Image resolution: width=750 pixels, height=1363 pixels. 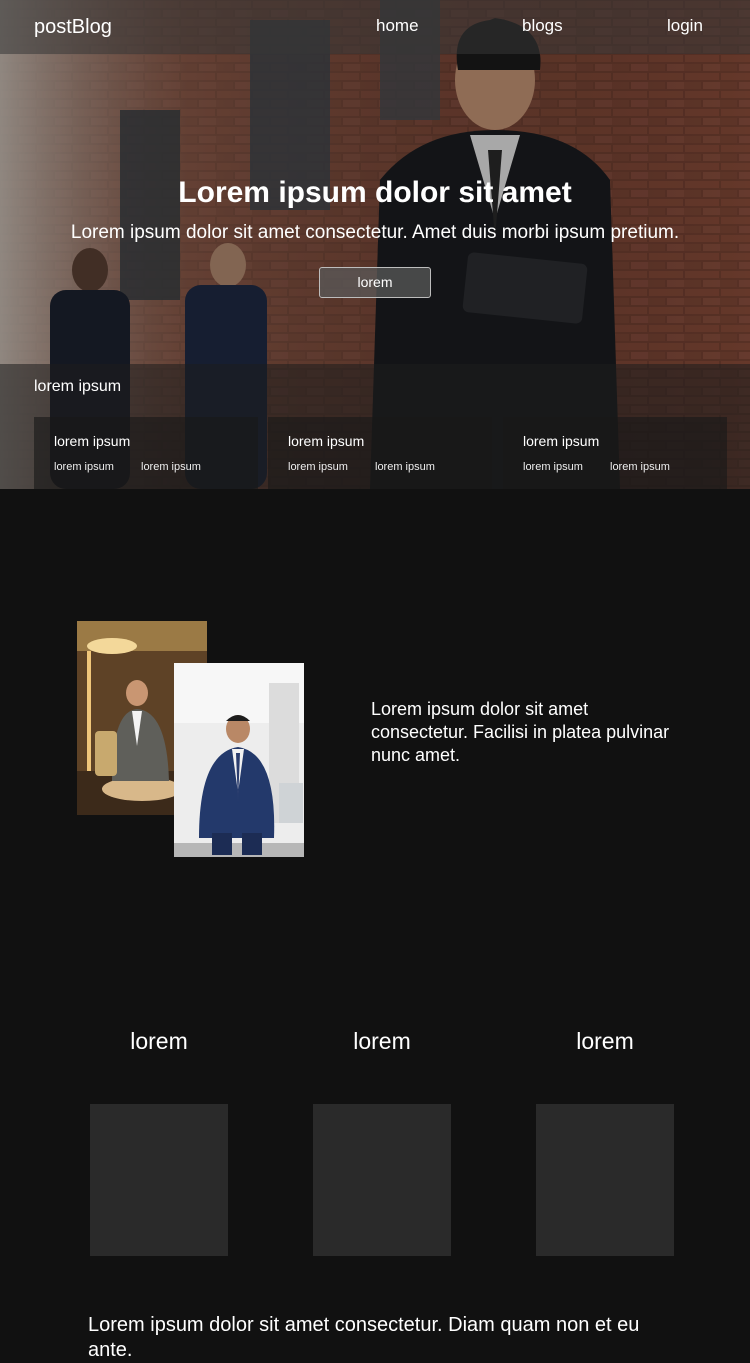 What do you see at coordinates (375, 27) in the screenshot?
I see `navbar: postBlog home blogs login` at bounding box center [375, 27].